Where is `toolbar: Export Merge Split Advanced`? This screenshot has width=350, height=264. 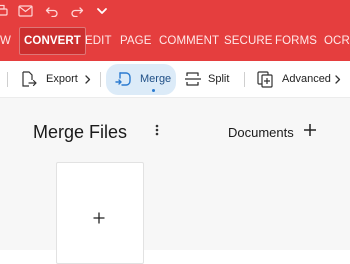 toolbar: Export Merge Split Advanced is located at coordinates (175, 79).